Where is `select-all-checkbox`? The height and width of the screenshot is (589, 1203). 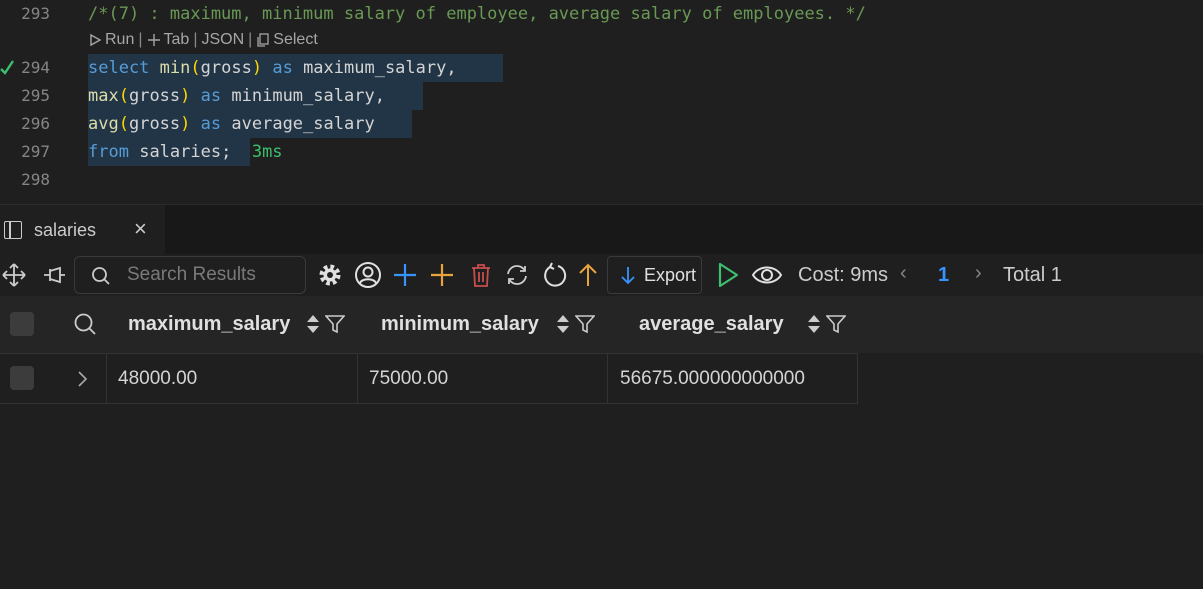 select-all-checkbox is located at coordinates (22, 324).